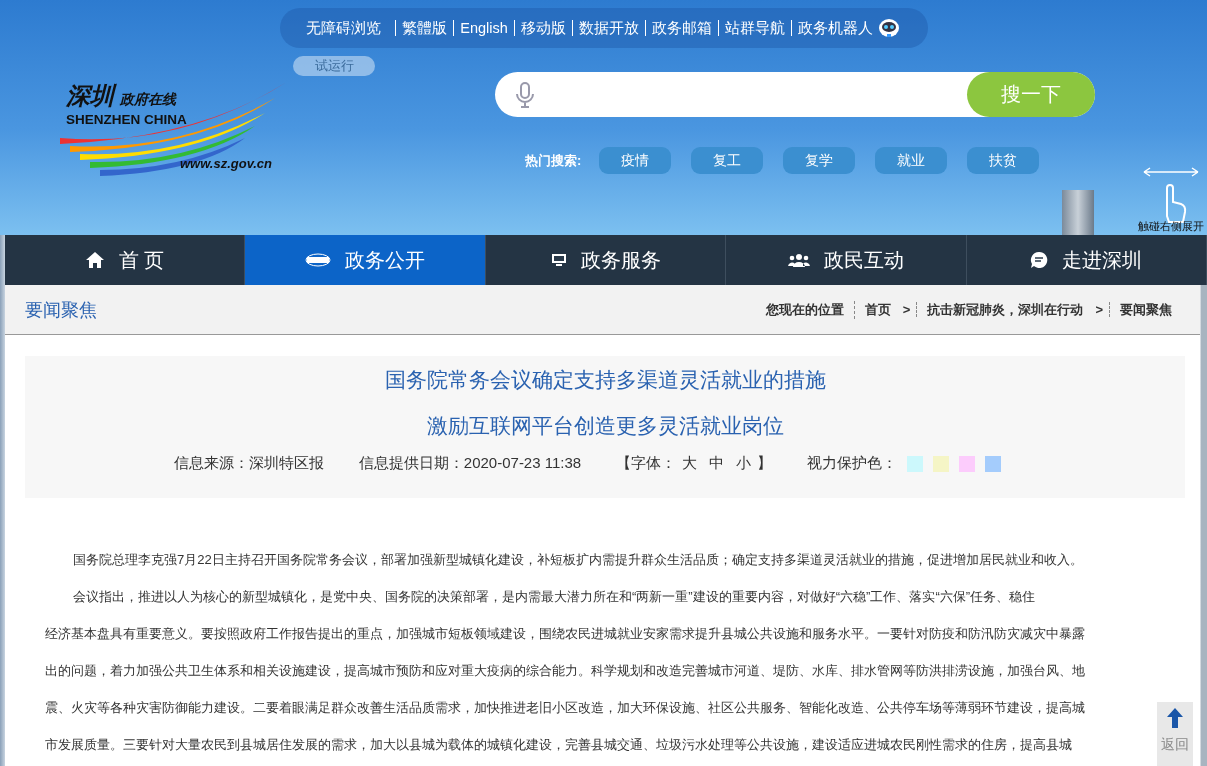 Image resolution: width=1207 pixels, height=766 pixels. I want to click on article-title: 激励互联网平台创造更多灵活就业岗位, so click(605, 426).